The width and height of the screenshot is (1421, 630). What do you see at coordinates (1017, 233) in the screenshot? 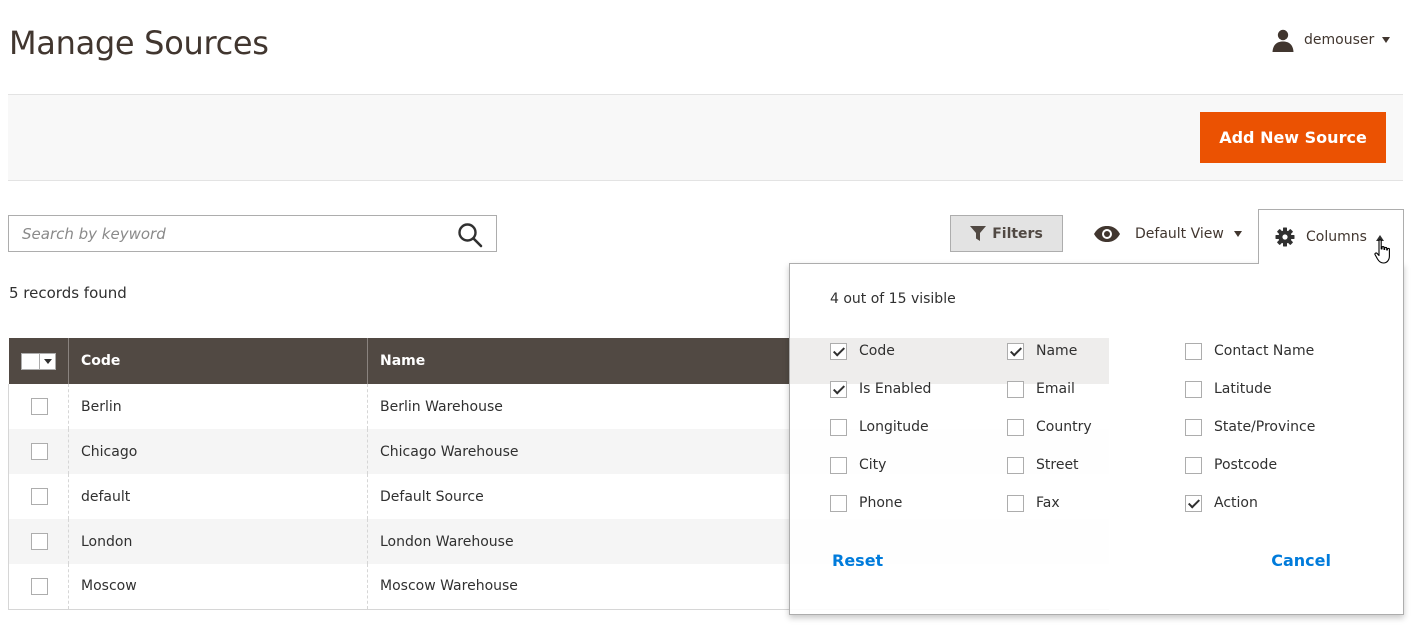
I see `filters-label: Filters` at bounding box center [1017, 233].